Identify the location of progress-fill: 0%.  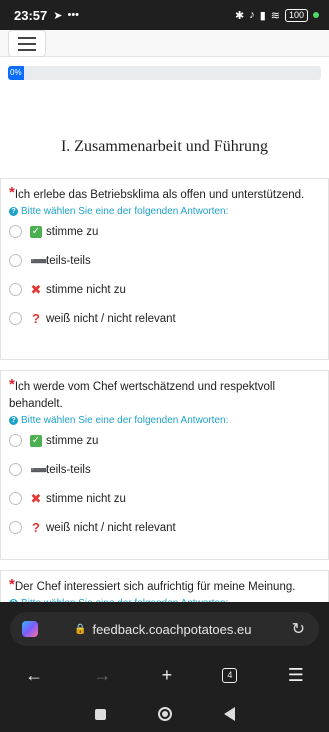
(16, 73).